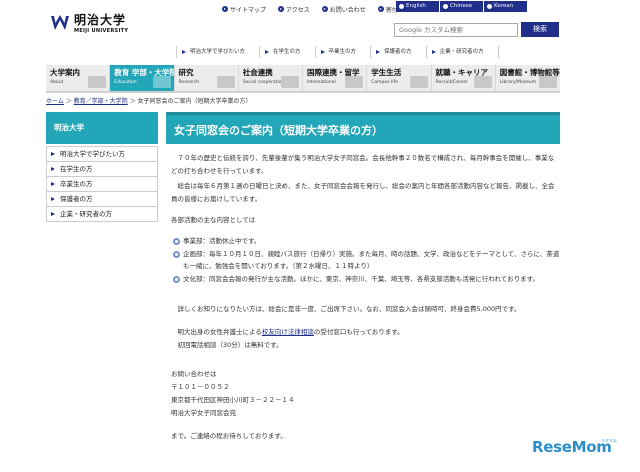 The width and height of the screenshot is (640, 472). I want to click on lang-chinese-button: Chinese, so click(461, 6).